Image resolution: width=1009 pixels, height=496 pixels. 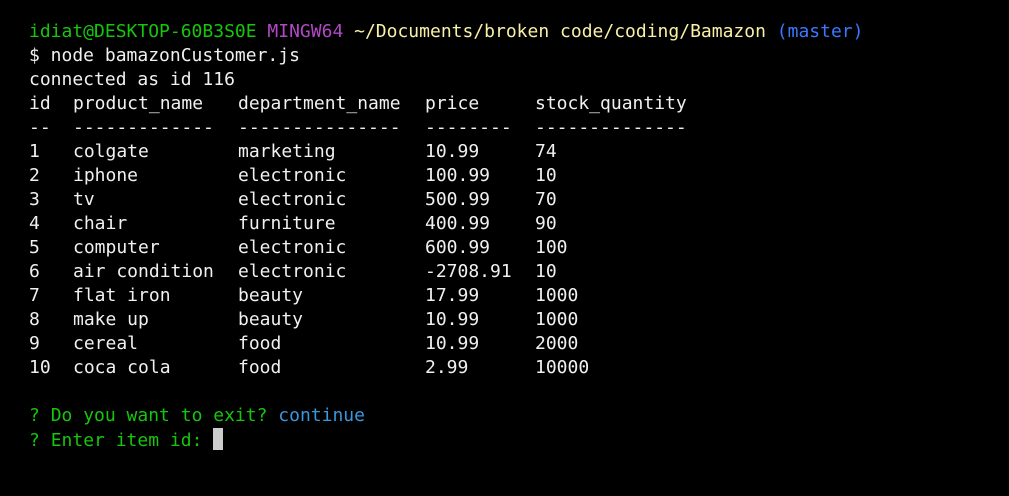 What do you see at coordinates (34, 343) in the screenshot?
I see `cell-id: 9` at bounding box center [34, 343].